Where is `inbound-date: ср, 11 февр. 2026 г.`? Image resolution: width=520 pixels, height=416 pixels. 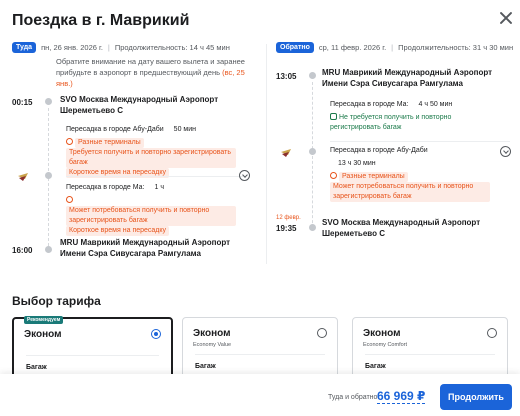 inbound-date: ср, 11 февр. 2026 г. is located at coordinates (352, 47).